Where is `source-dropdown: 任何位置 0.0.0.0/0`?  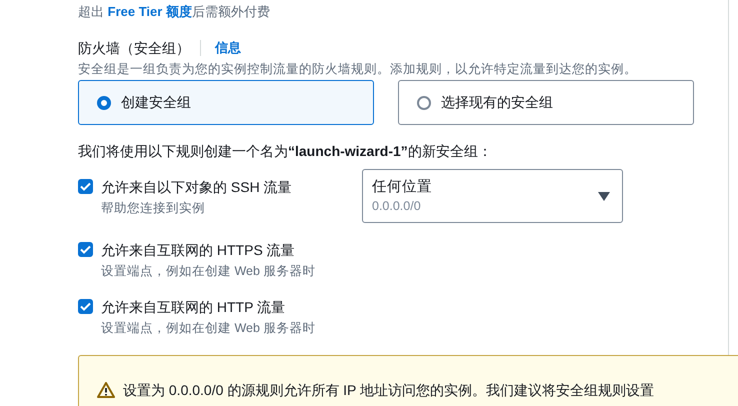 source-dropdown: 任何位置 0.0.0.0/0 is located at coordinates (492, 196).